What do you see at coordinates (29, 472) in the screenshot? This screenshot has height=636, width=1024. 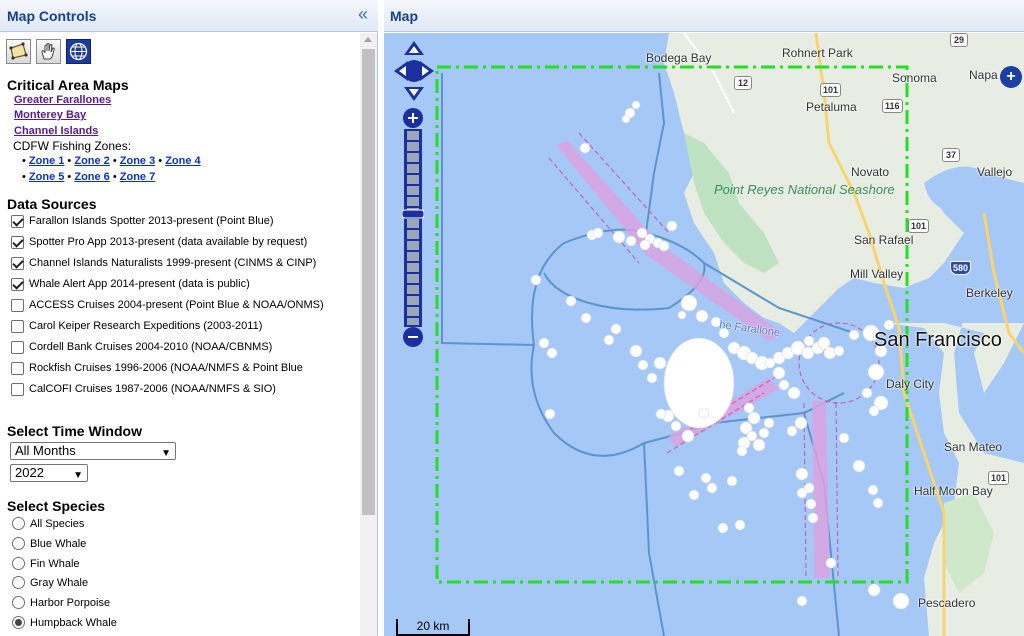 I see `year-select-value: 2022` at bounding box center [29, 472].